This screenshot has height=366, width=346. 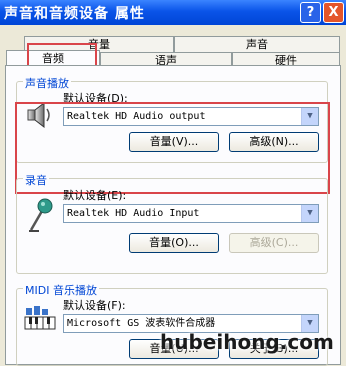 I want to click on help-button: ?, so click(x=310, y=12).